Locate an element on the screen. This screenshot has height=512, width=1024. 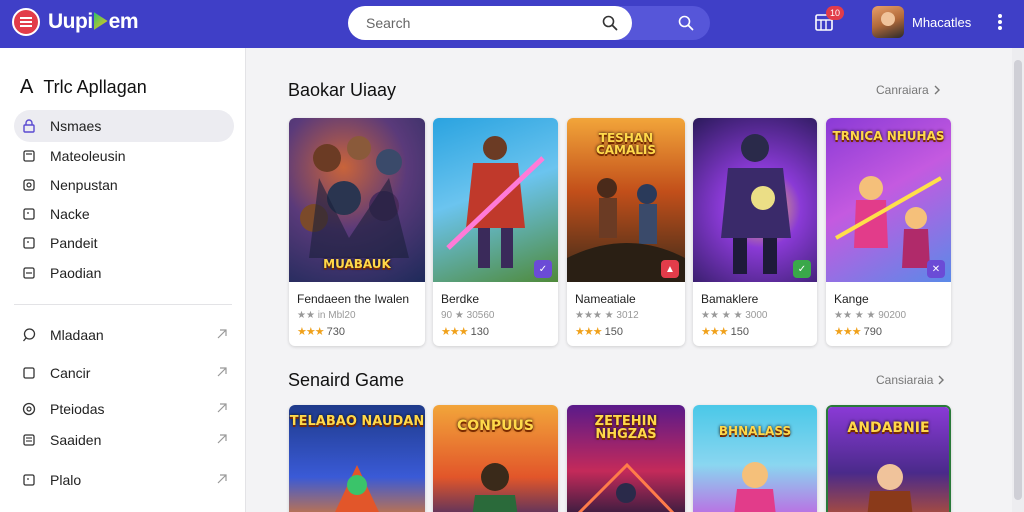
sidebar-title: A Trlc Apllagan is located at coordinates (83, 87).